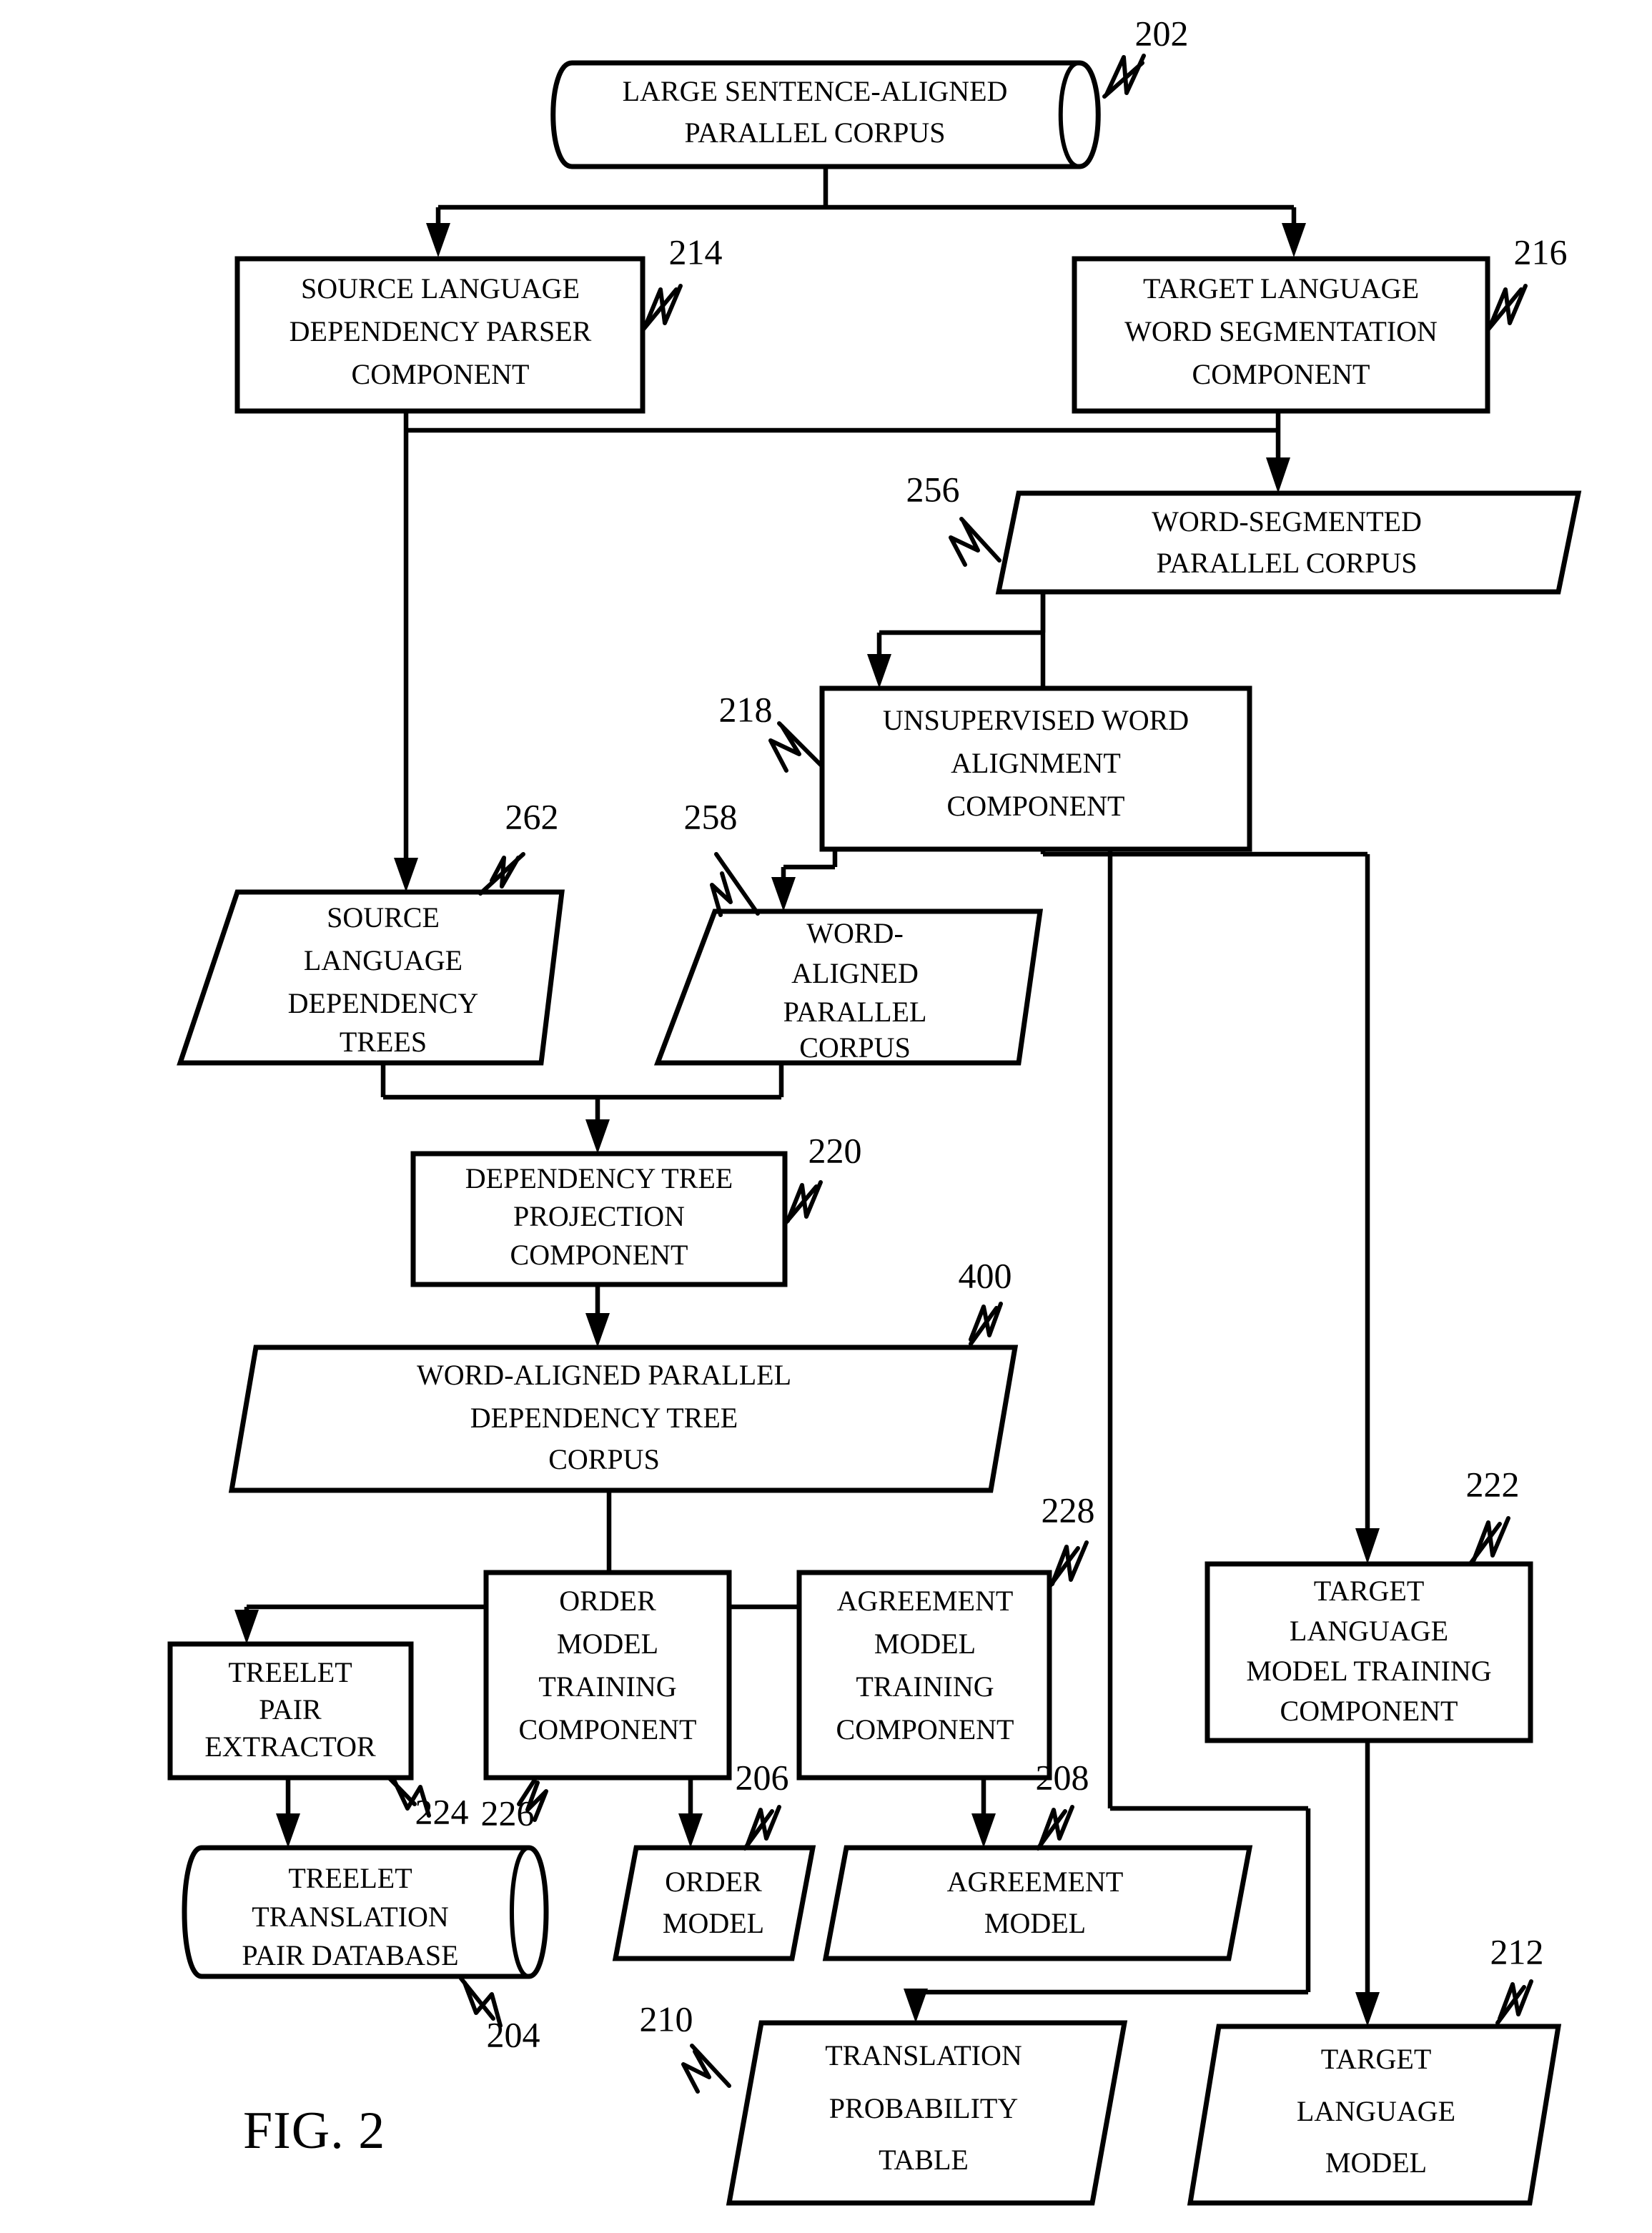  What do you see at coordinates (1038, 1903) in the screenshot?
I see `node-agreement-model: AGREEMENT MODEL` at bounding box center [1038, 1903].